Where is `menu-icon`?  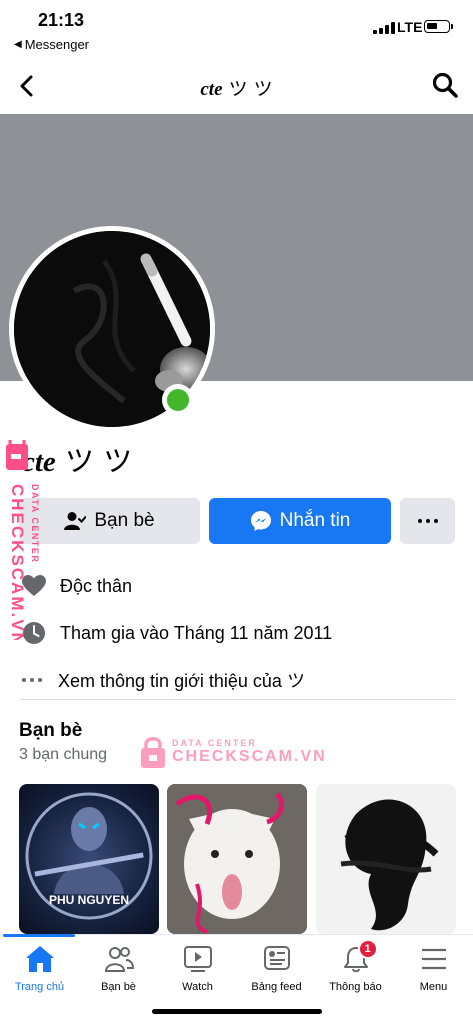
menu-icon is located at coordinates (434, 959).